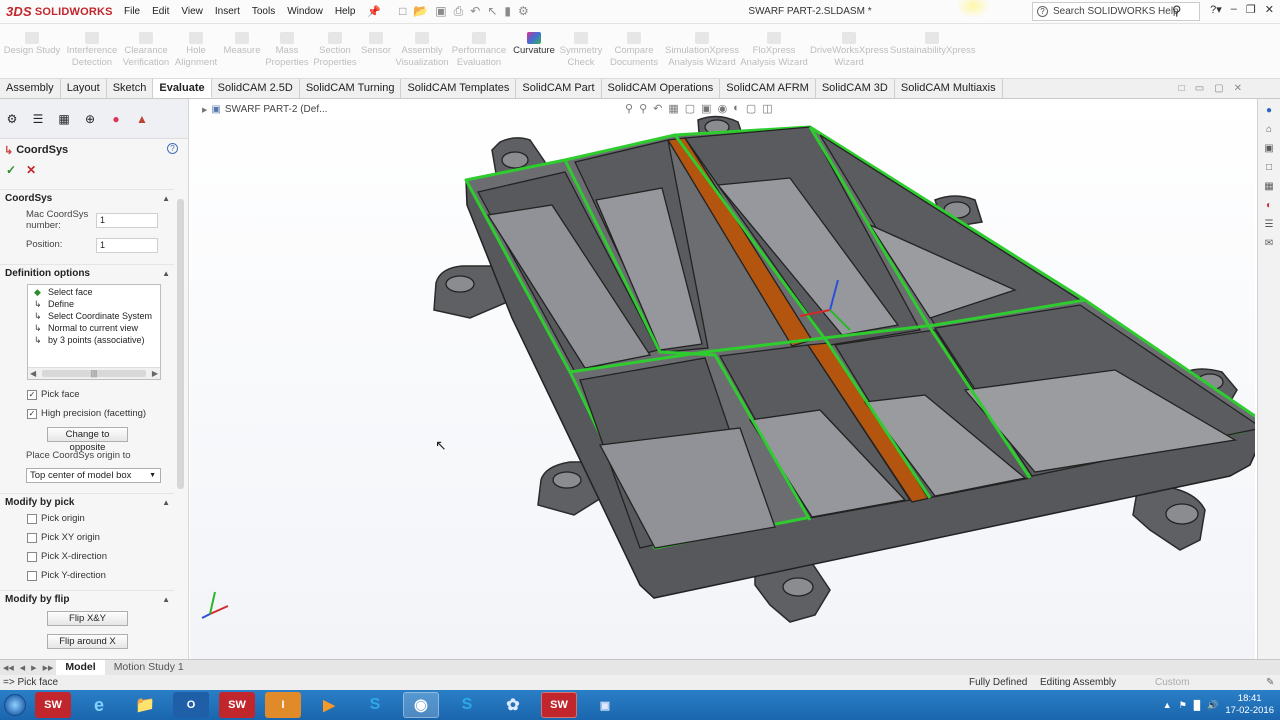  Describe the element at coordinates (11, 170) in the screenshot. I see `ok-check-icon: ✓` at that location.